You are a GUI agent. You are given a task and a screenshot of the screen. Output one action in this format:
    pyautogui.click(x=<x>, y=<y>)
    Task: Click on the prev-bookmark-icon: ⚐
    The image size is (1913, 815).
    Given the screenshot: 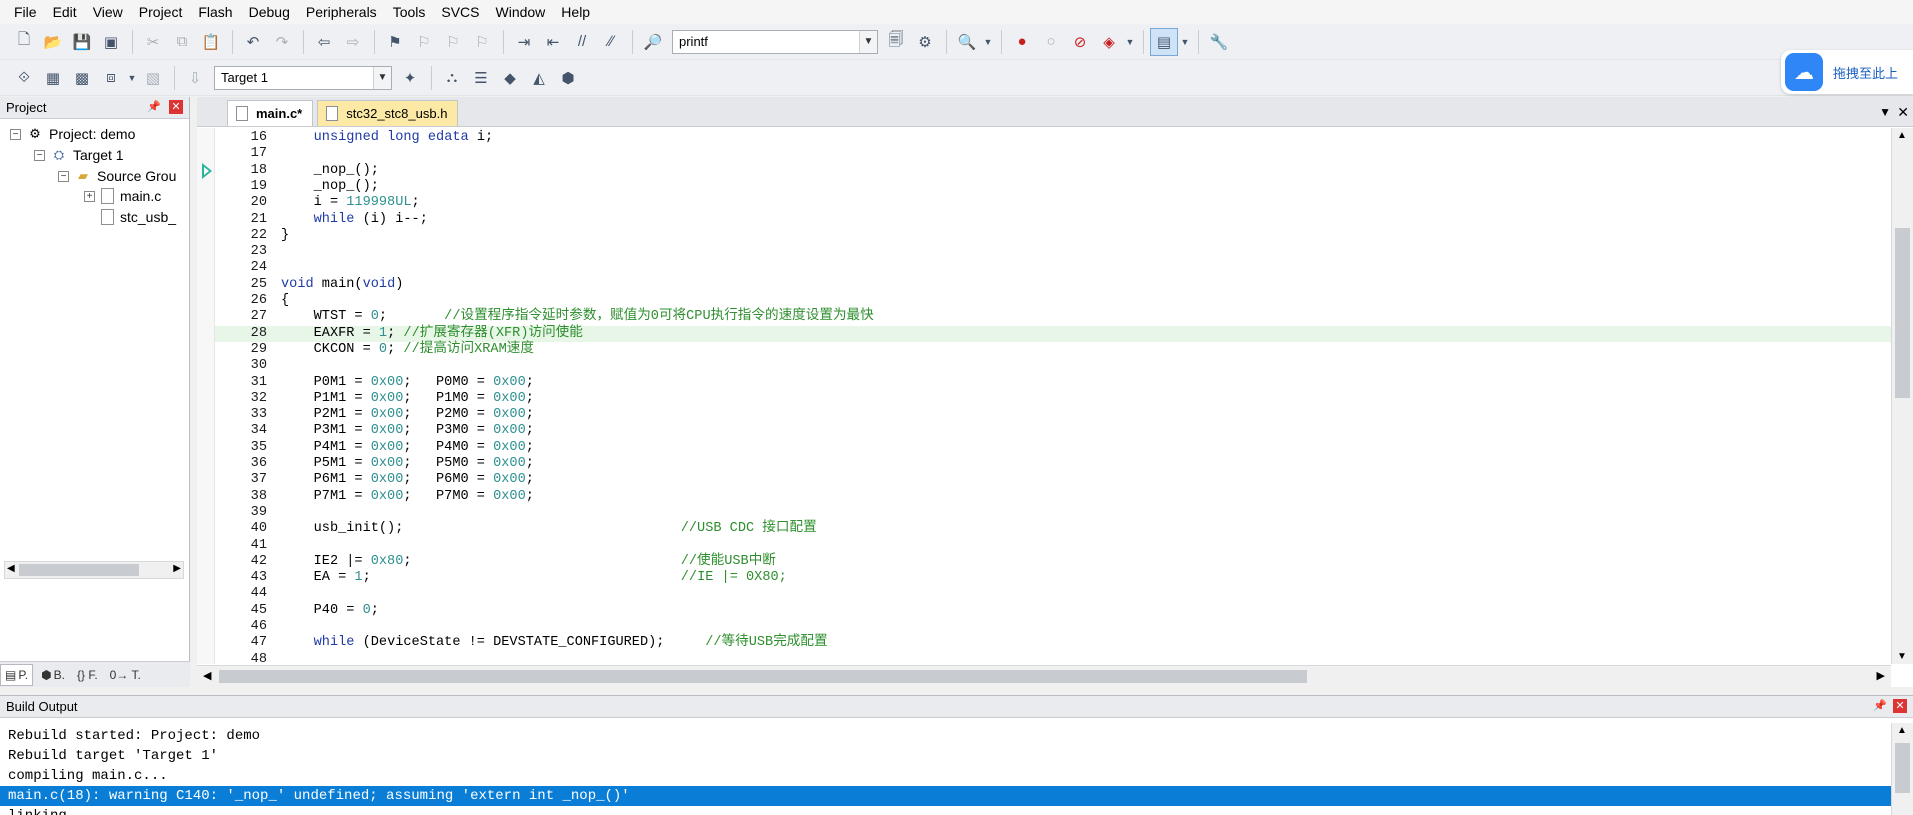 What is the action you would take?
    pyautogui.click(x=424, y=42)
    